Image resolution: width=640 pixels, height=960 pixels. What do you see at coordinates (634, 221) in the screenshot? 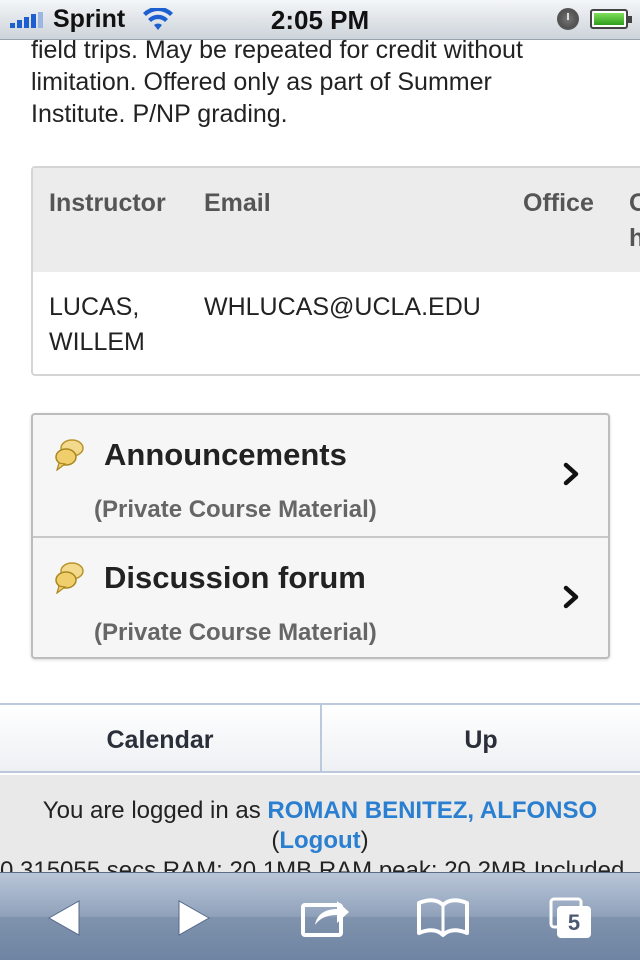
I see `header-office-hours: Oh` at bounding box center [634, 221].